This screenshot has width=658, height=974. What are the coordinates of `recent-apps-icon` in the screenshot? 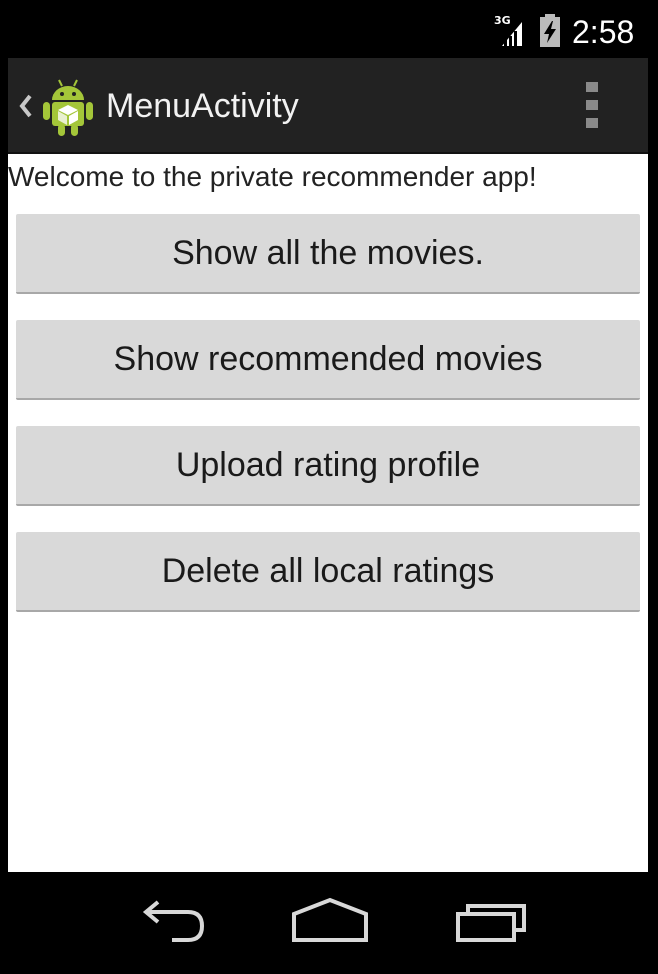 It's located at (491, 922).